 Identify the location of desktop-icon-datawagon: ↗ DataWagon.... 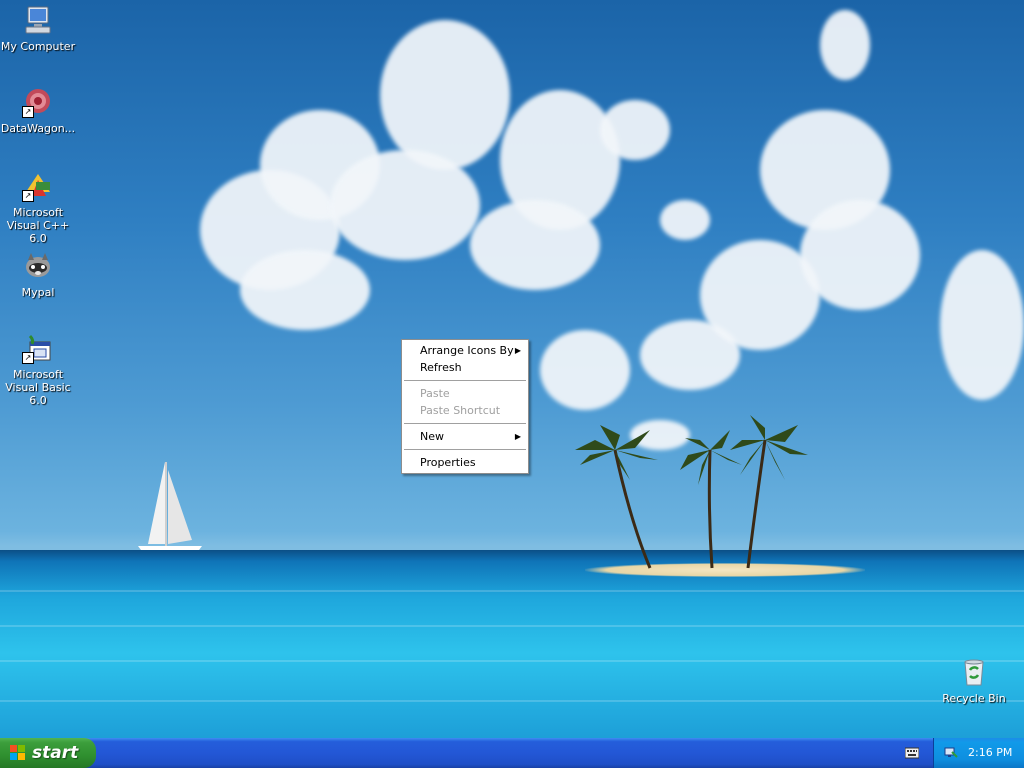
(39, 110).